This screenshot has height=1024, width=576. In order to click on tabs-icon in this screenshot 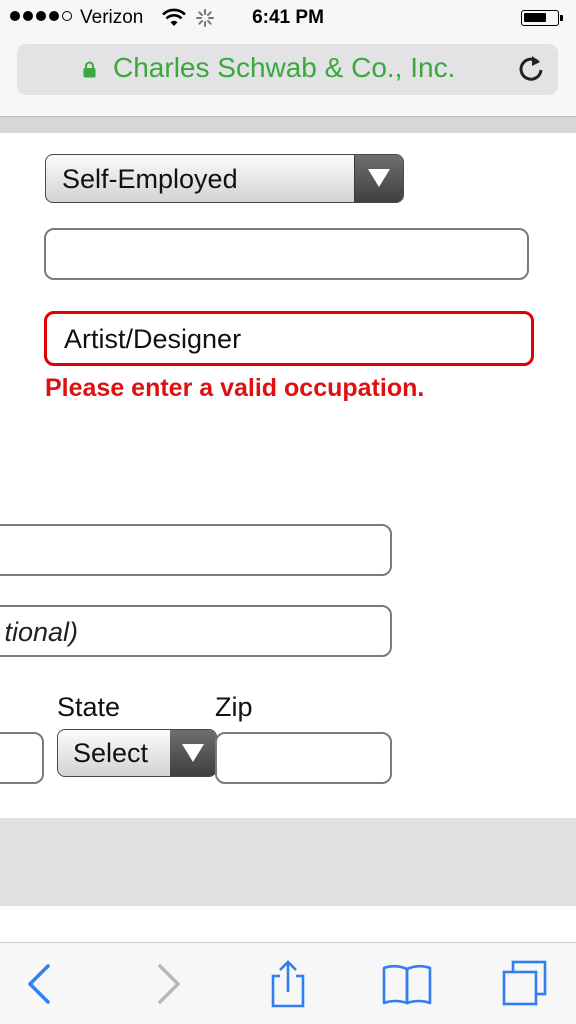, I will do `click(525, 984)`.